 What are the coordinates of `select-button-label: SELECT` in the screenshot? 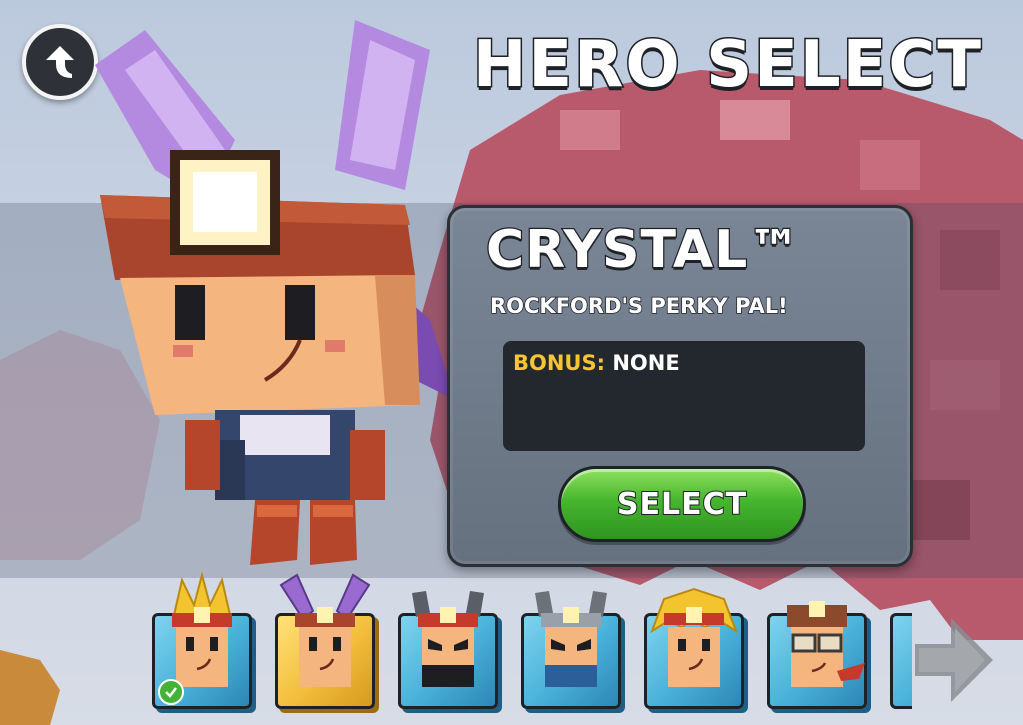 It's located at (682, 504).